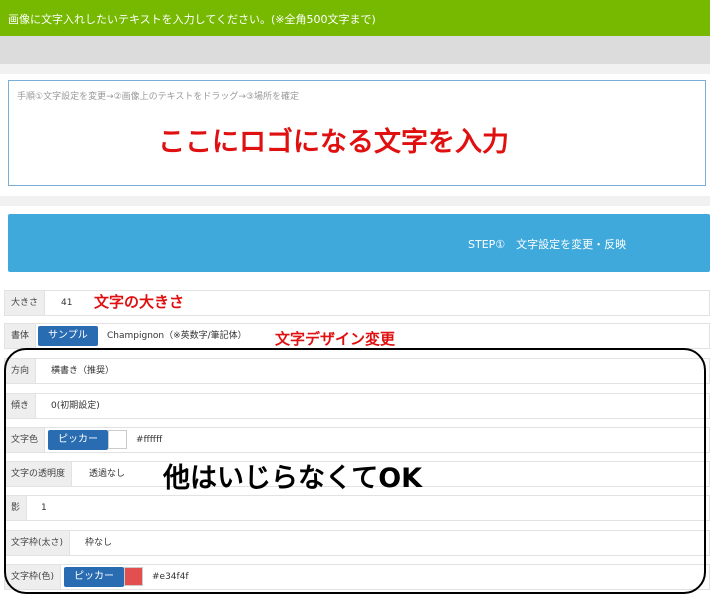 The width and height of the screenshot is (710, 598). Describe the element at coordinates (25, 303) in the screenshot. I see `size-label: 大きさ` at that location.